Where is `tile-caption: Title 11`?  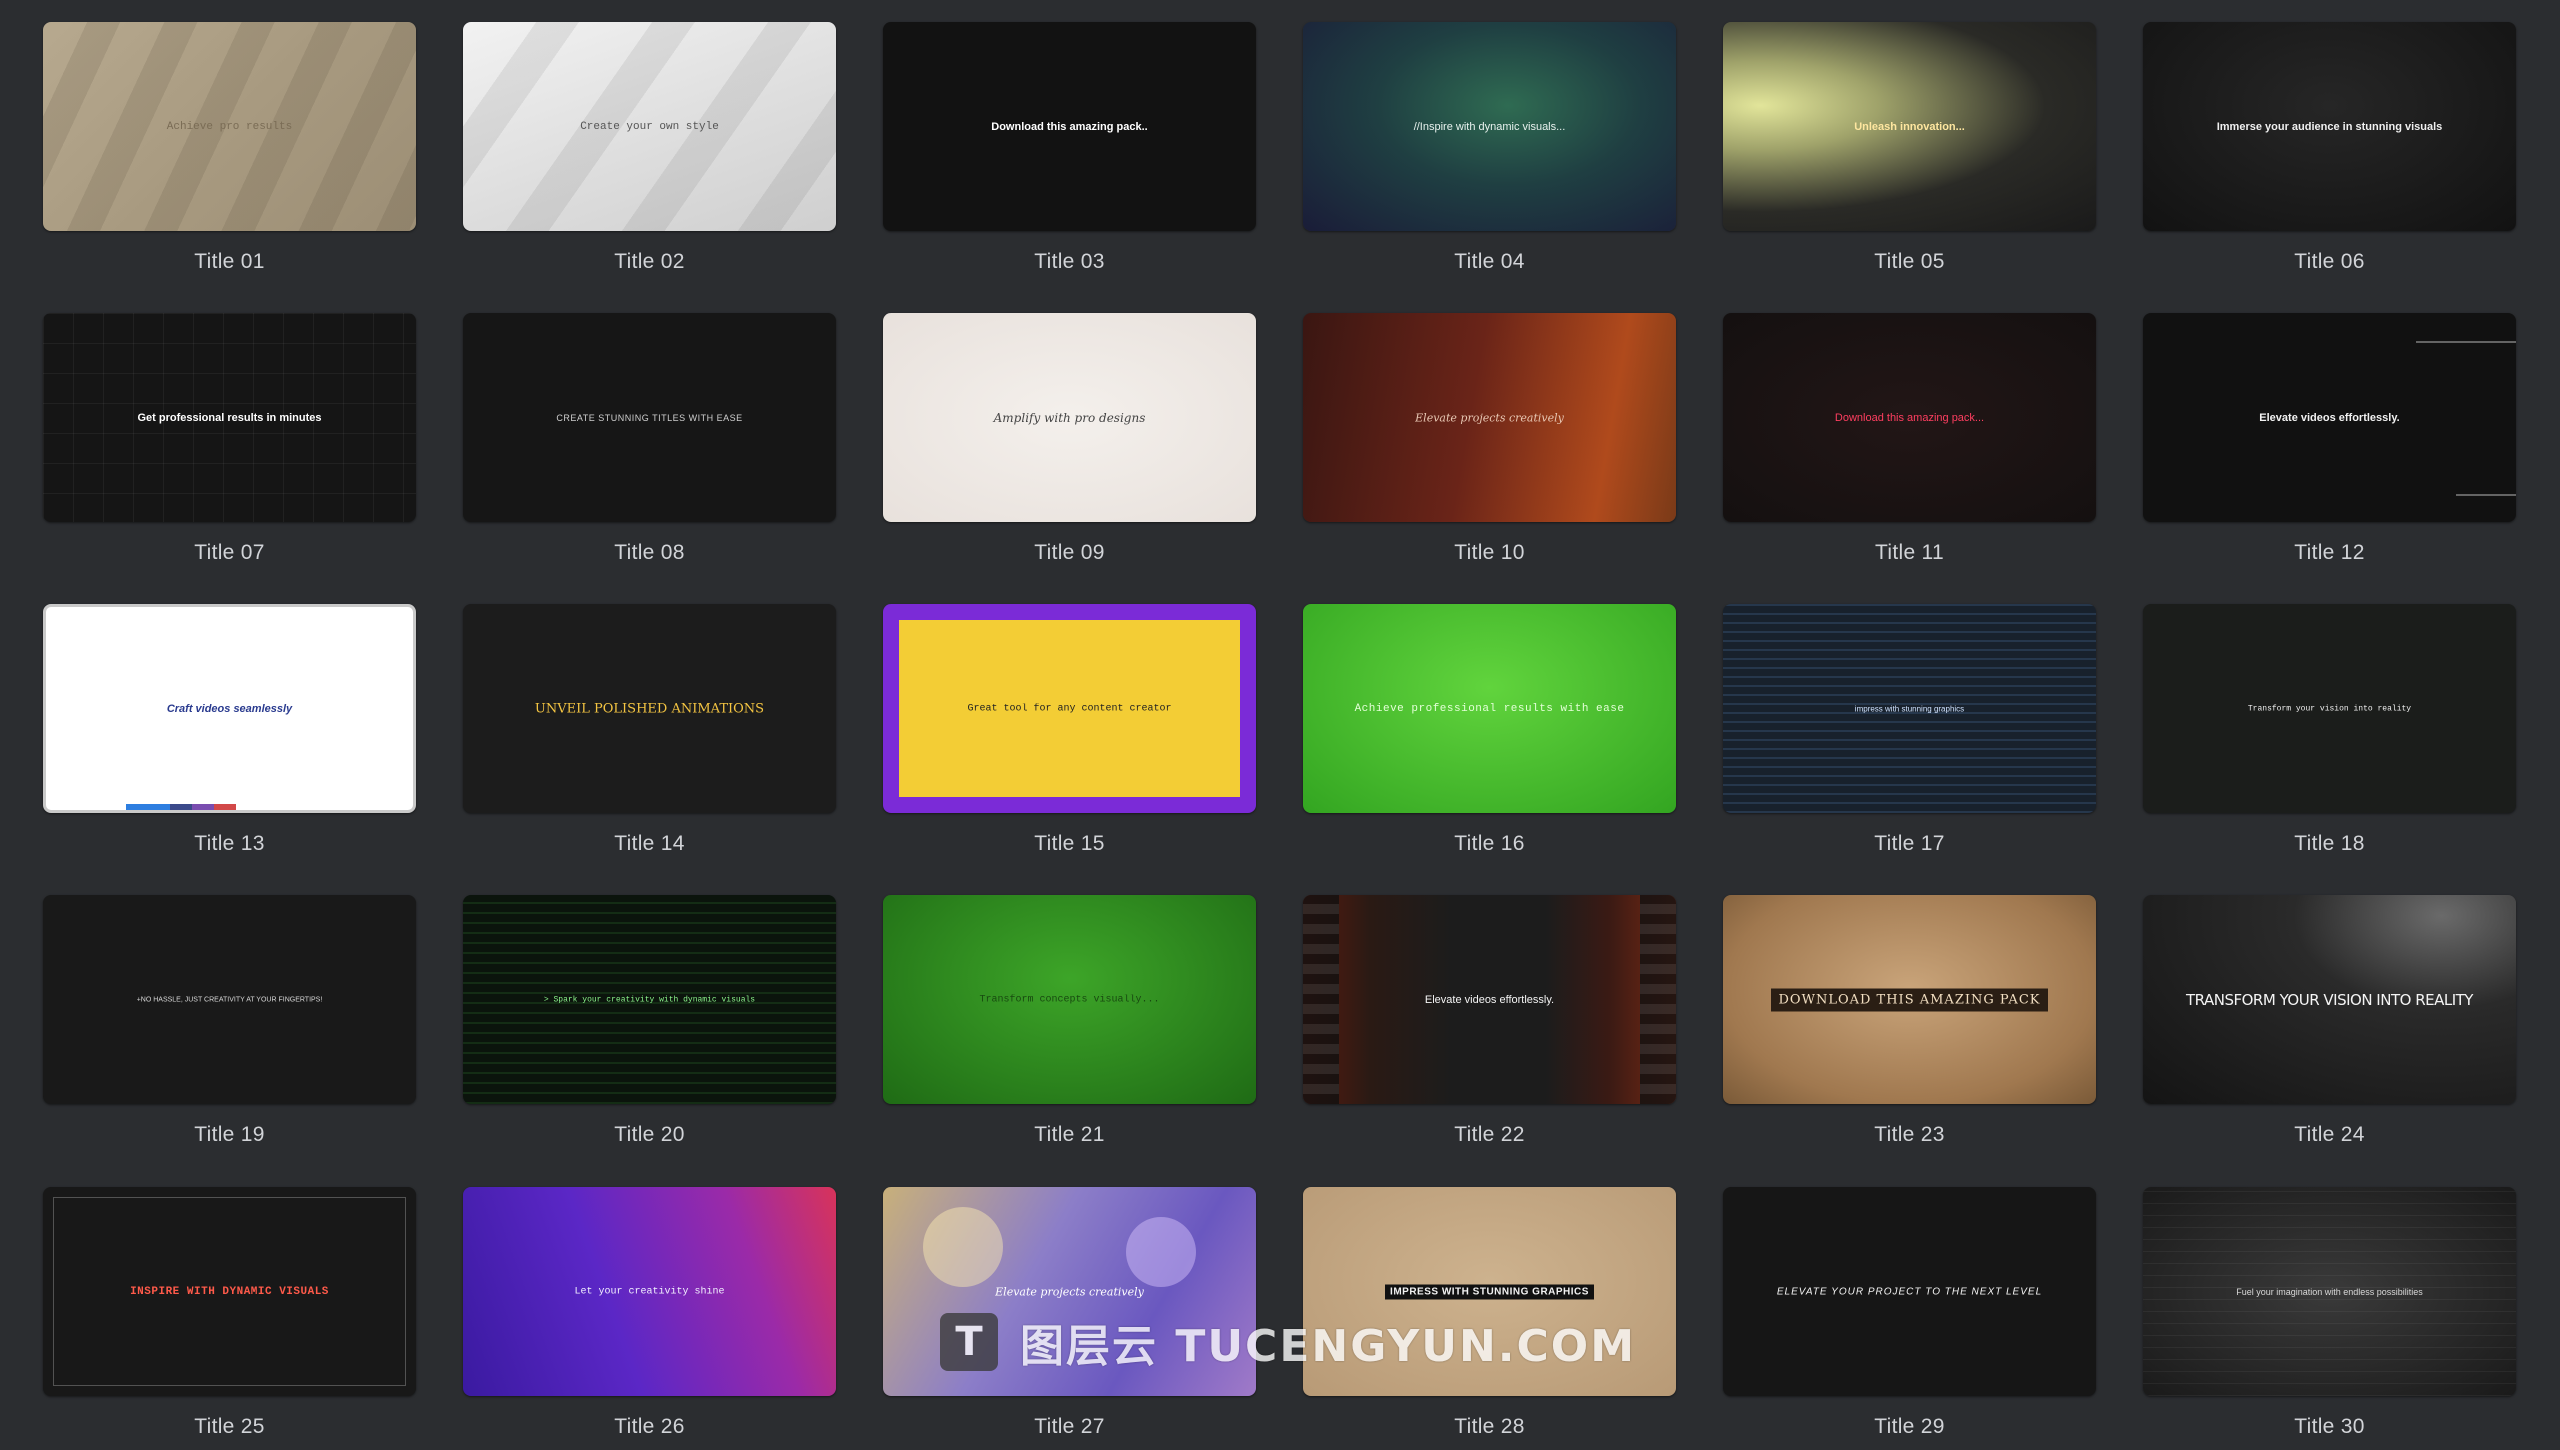 tile-caption: Title 11 is located at coordinates (1909, 552).